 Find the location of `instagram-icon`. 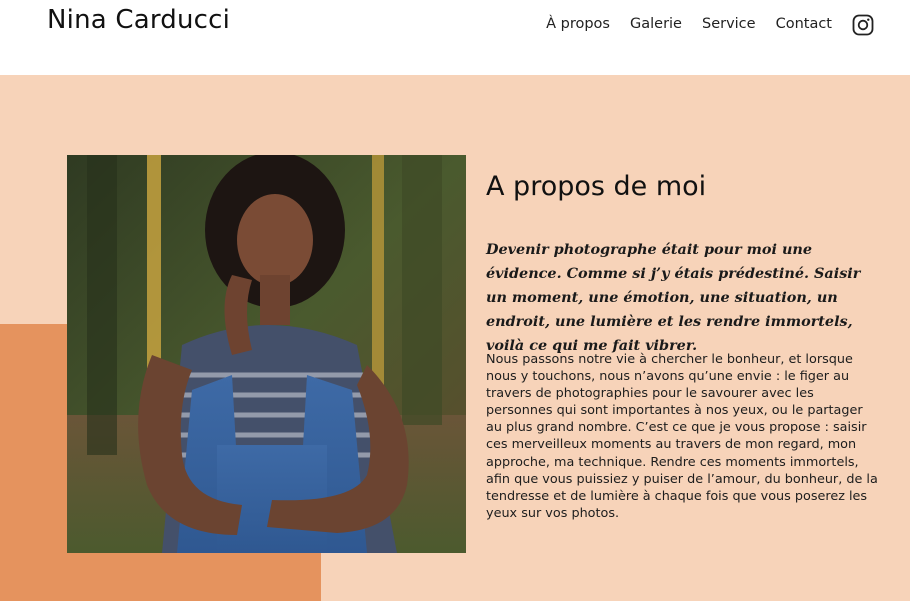

instagram-icon is located at coordinates (863, 25).